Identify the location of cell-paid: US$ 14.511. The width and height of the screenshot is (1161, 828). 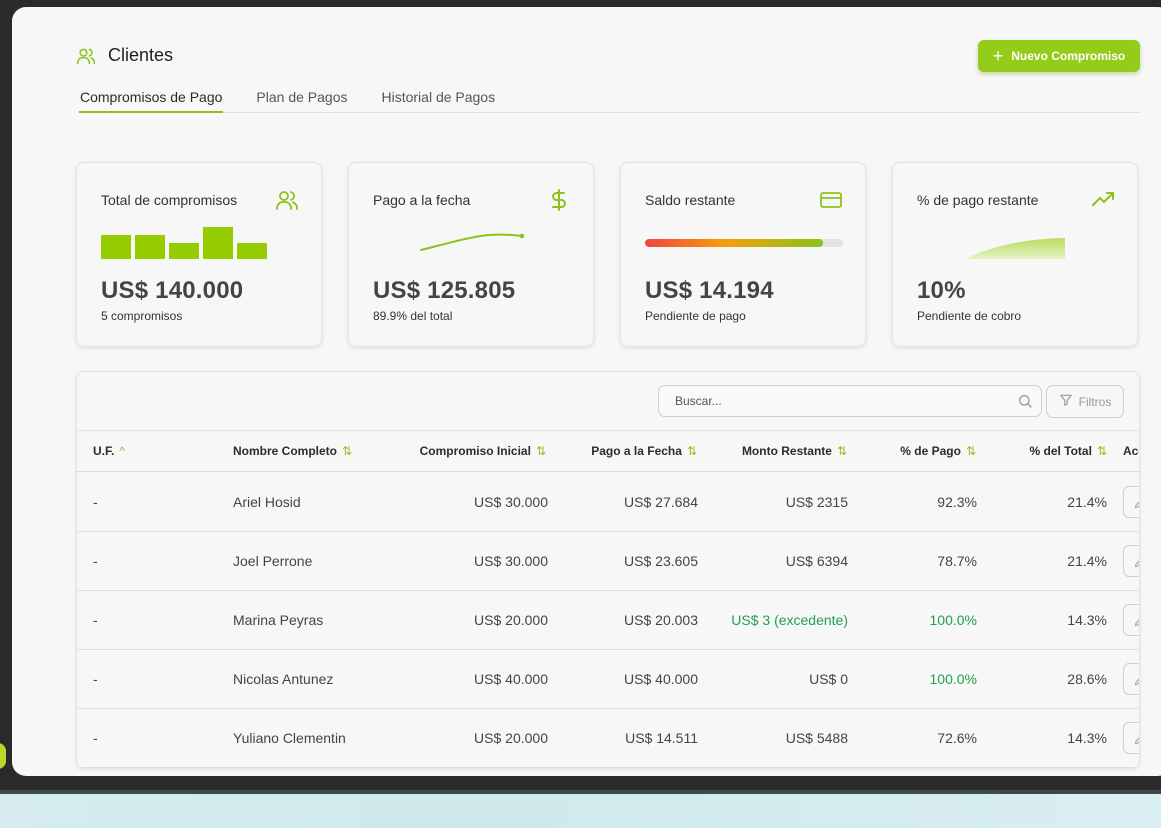
(661, 738).